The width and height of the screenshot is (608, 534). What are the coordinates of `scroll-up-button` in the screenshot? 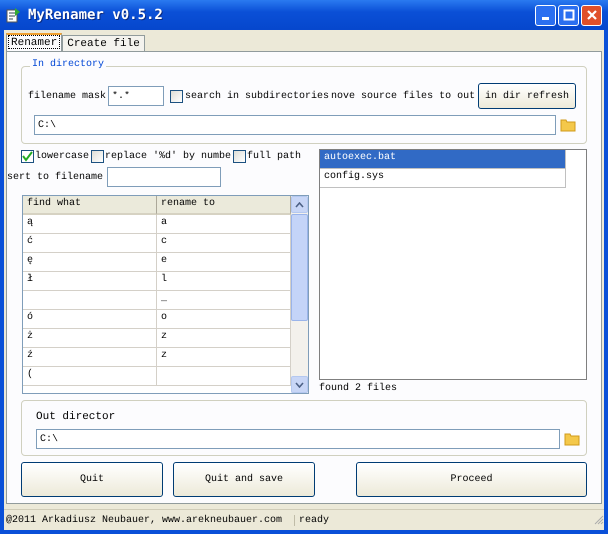 It's located at (299, 204).